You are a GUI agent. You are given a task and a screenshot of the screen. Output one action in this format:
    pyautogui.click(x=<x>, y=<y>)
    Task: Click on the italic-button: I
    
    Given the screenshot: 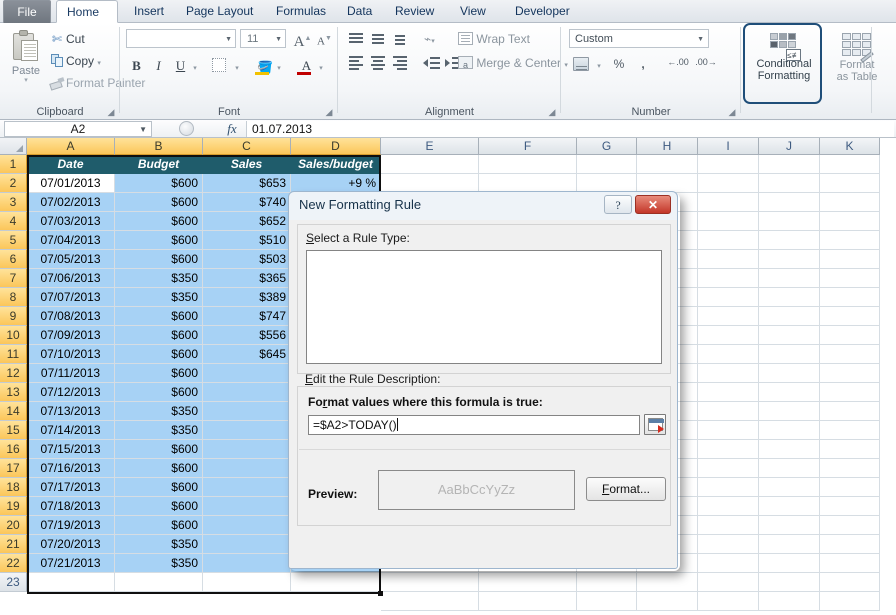 What is the action you would take?
    pyautogui.click(x=158, y=65)
    